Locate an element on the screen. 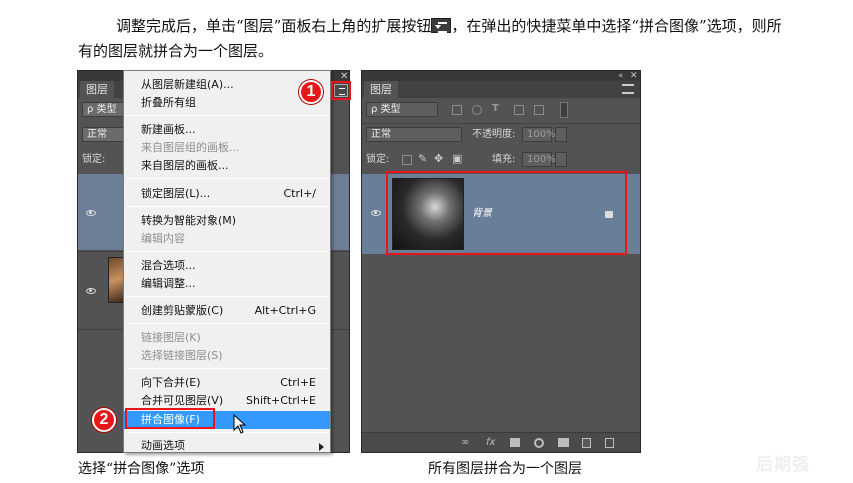 The image size is (853, 483). adjustment-filter-icon is located at coordinates (477, 110).